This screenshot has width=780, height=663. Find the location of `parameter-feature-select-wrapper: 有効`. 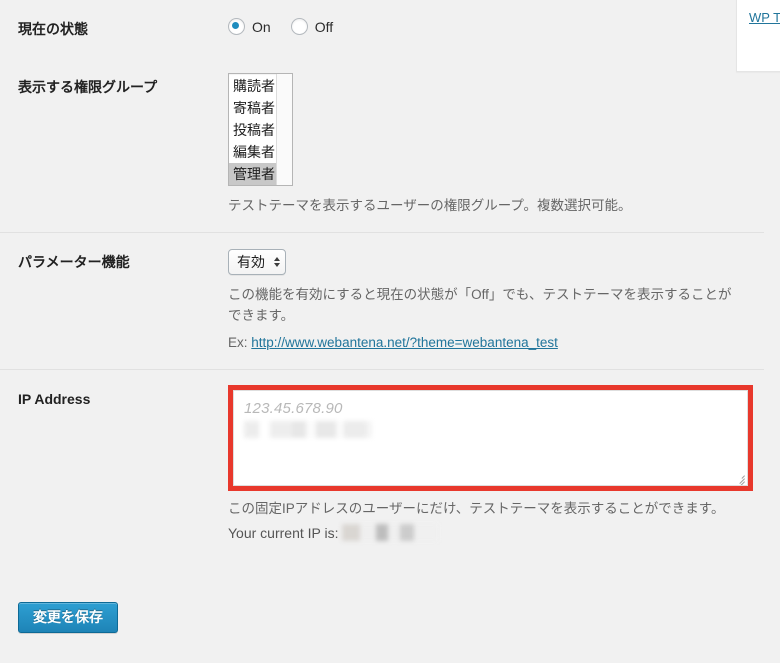

parameter-feature-select-wrapper: 有効 is located at coordinates (257, 261).